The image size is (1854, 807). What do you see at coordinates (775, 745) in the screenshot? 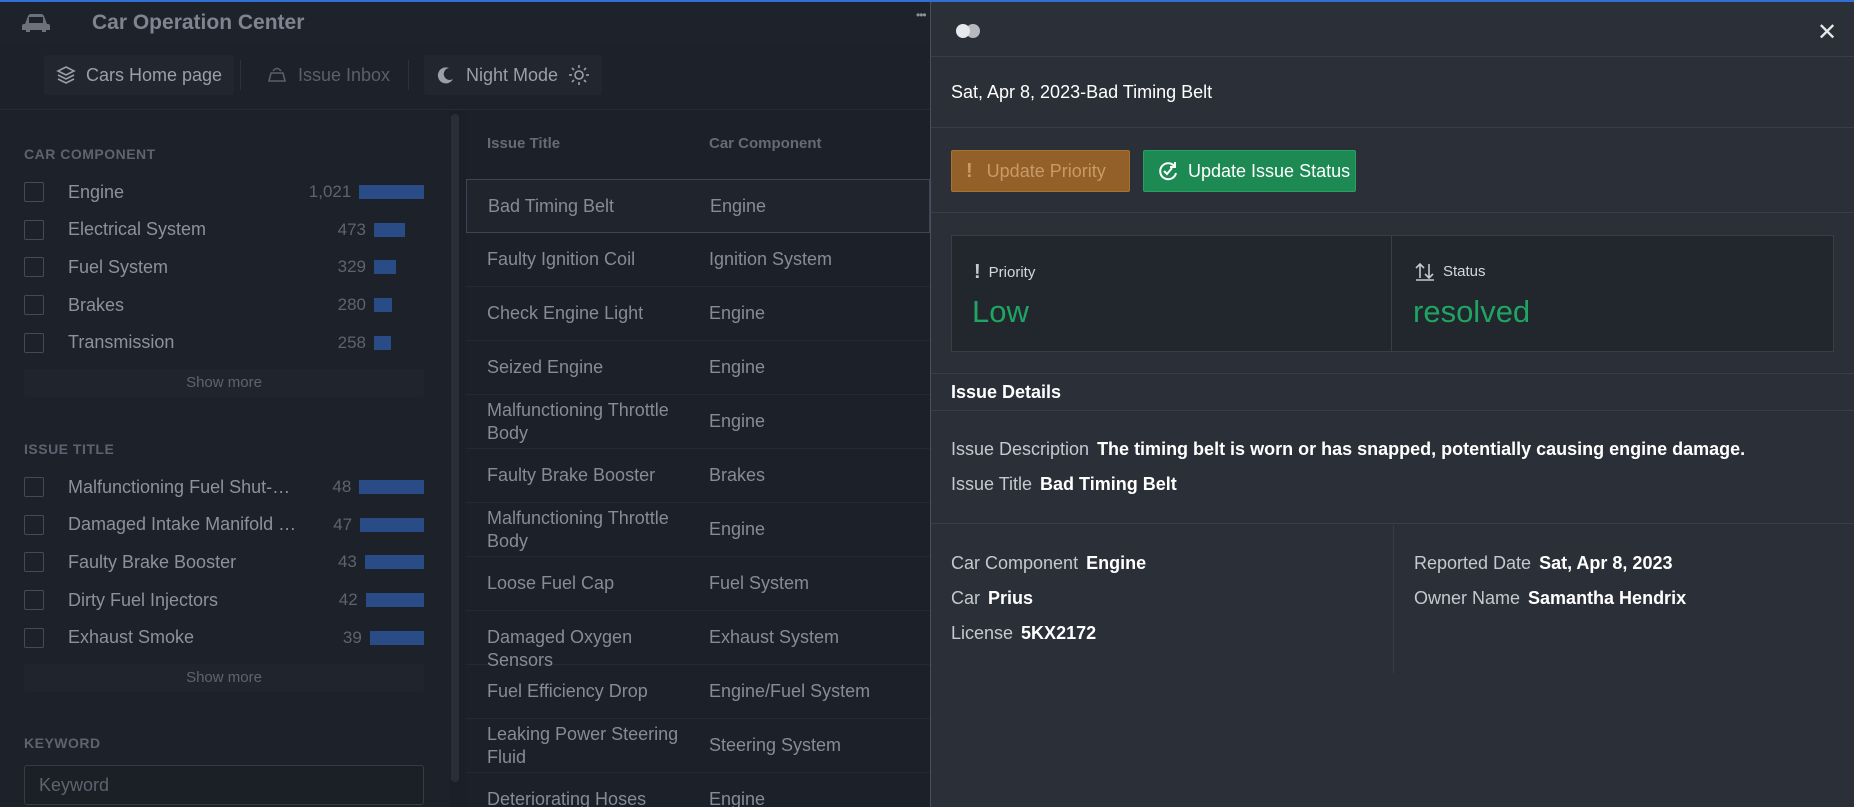
I see `cell-car-component: Steering System` at bounding box center [775, 745].